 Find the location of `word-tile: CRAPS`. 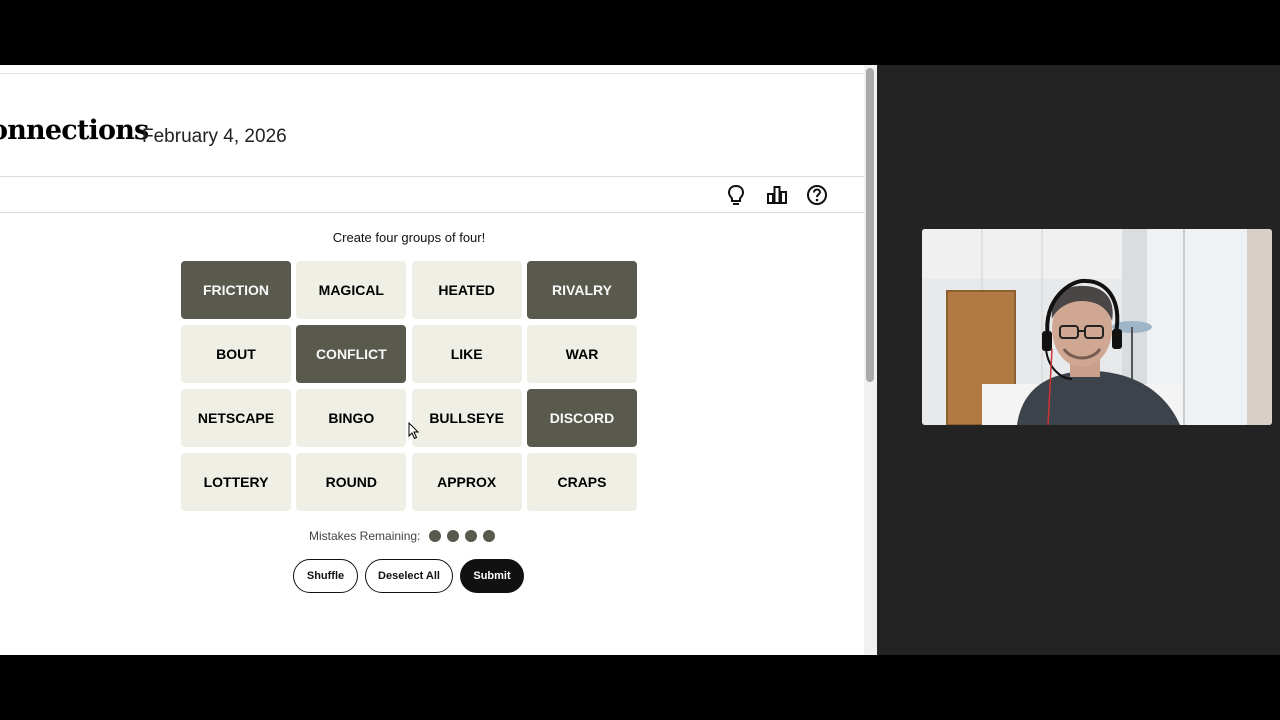

word-tile: CRAPS is located at coordinates (581, 482).